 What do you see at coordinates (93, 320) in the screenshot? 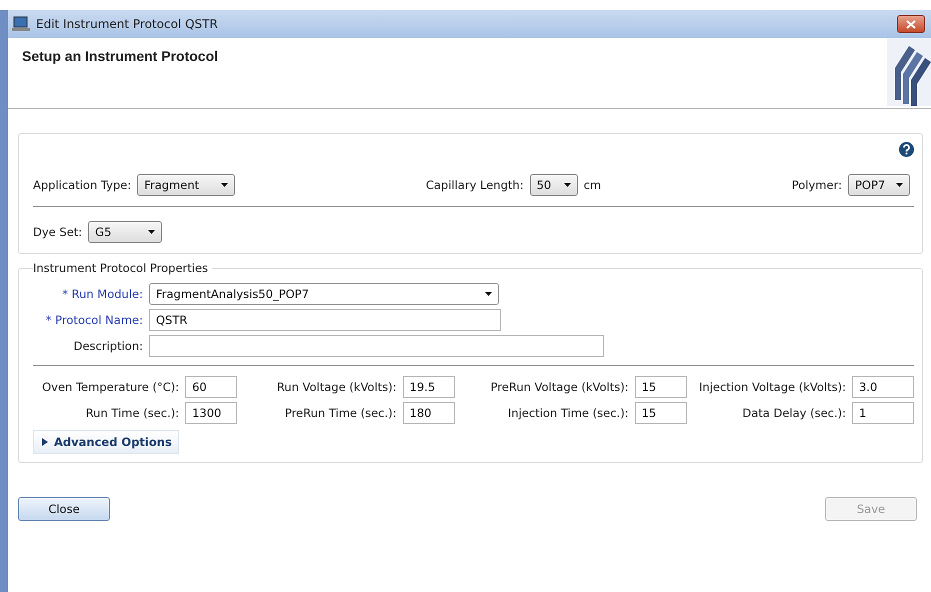
I see `field-label: * Protocol Name:` at bounding box center [93, 320].